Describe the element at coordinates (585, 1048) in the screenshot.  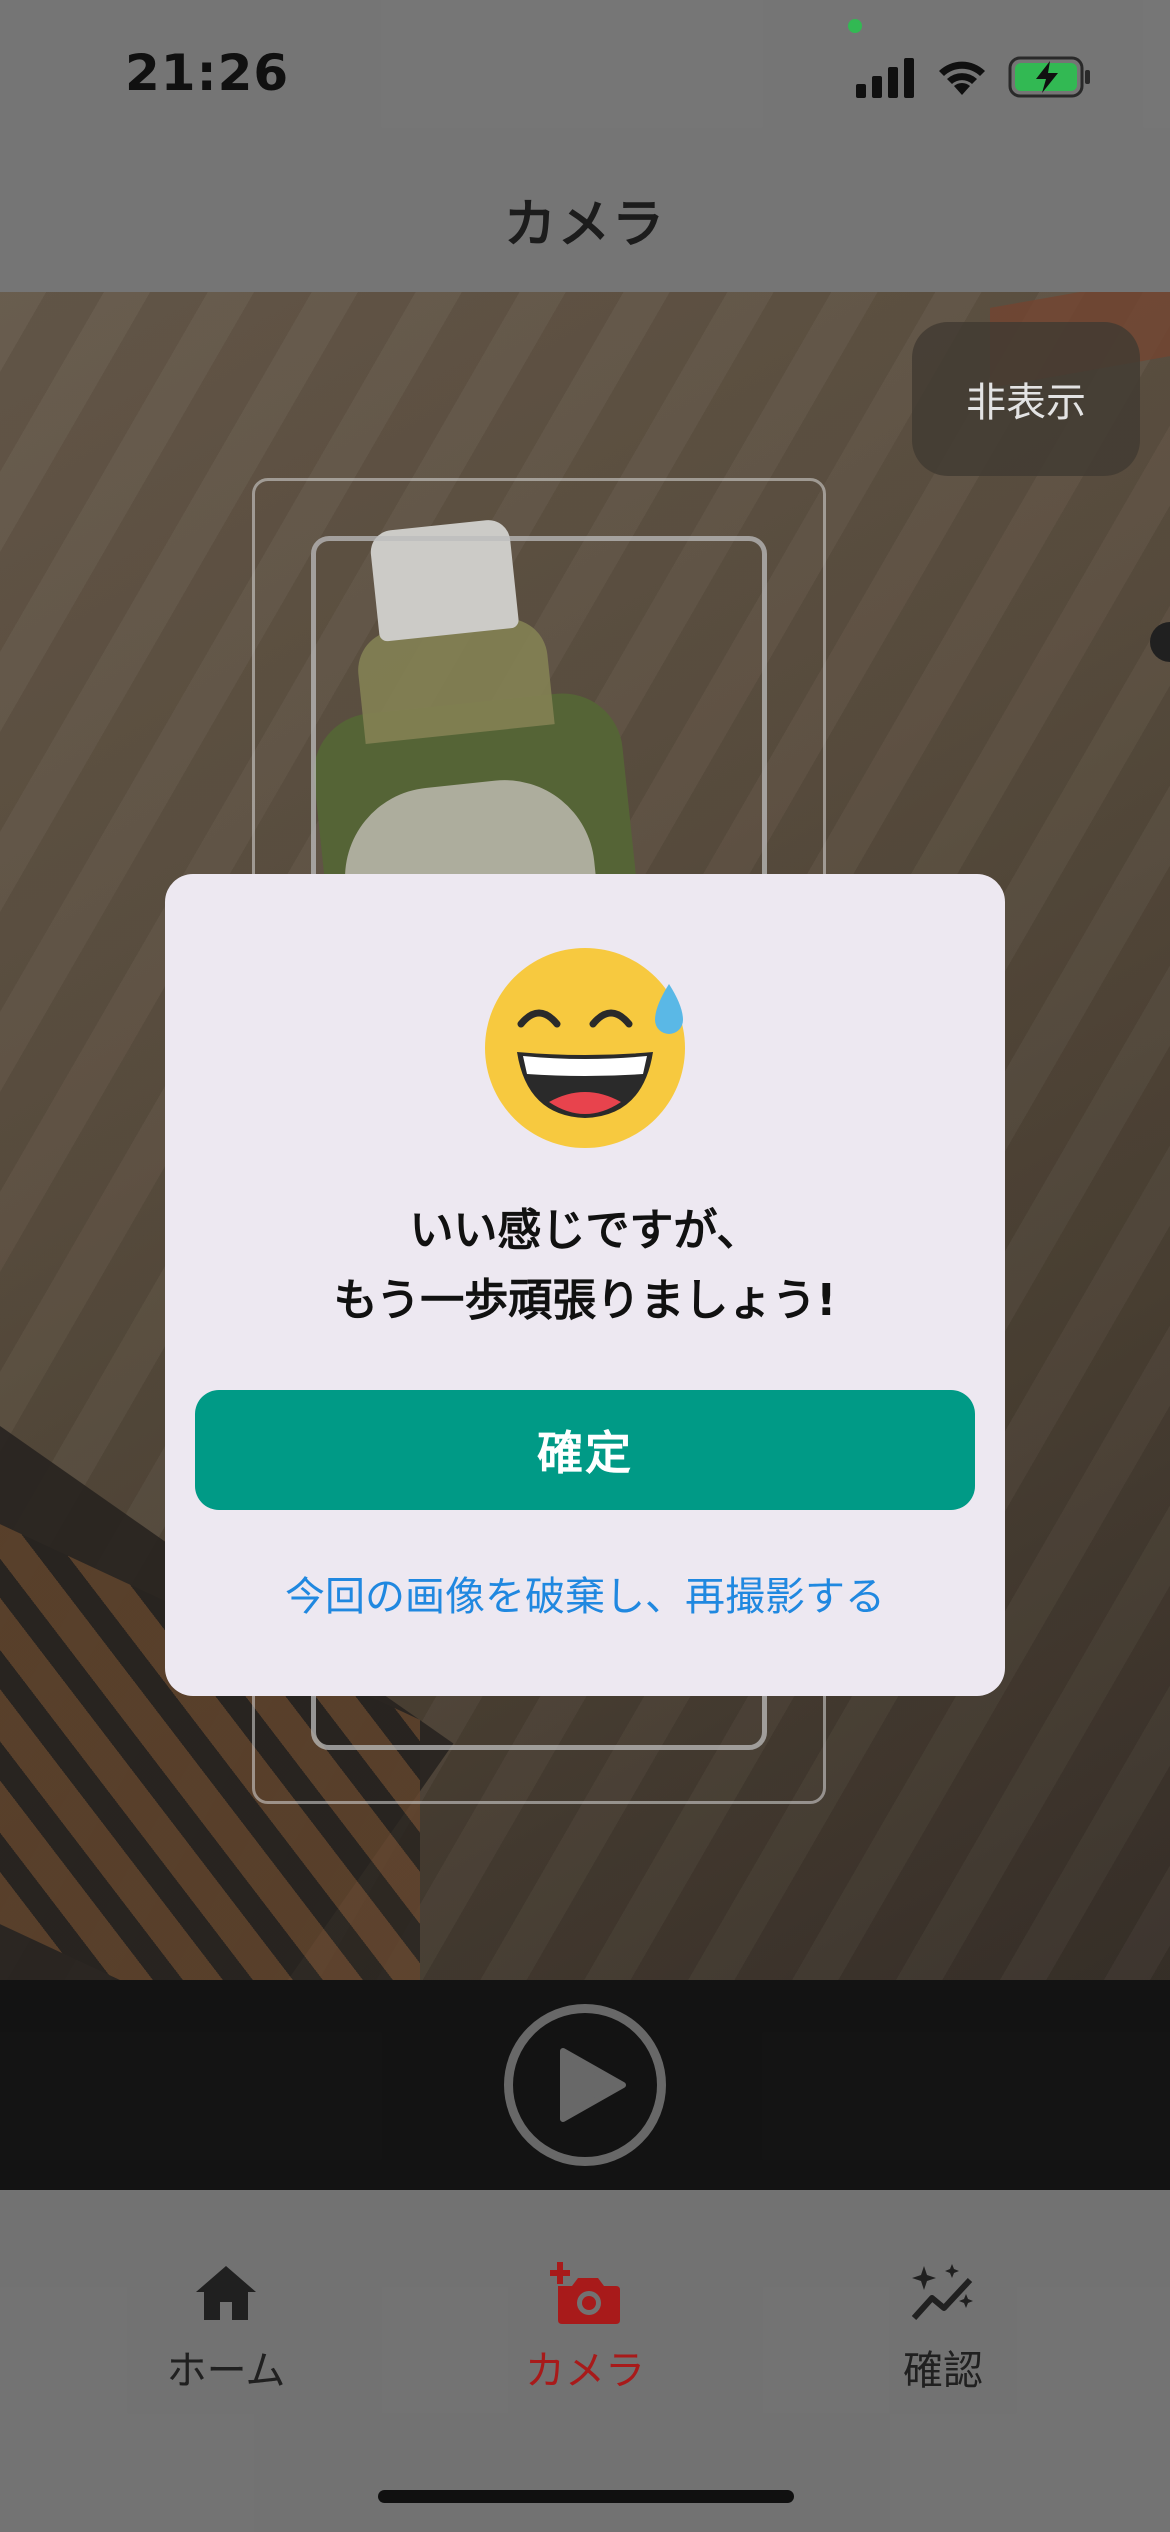
I see `grinning-face-with-sweat-icon` at that location.